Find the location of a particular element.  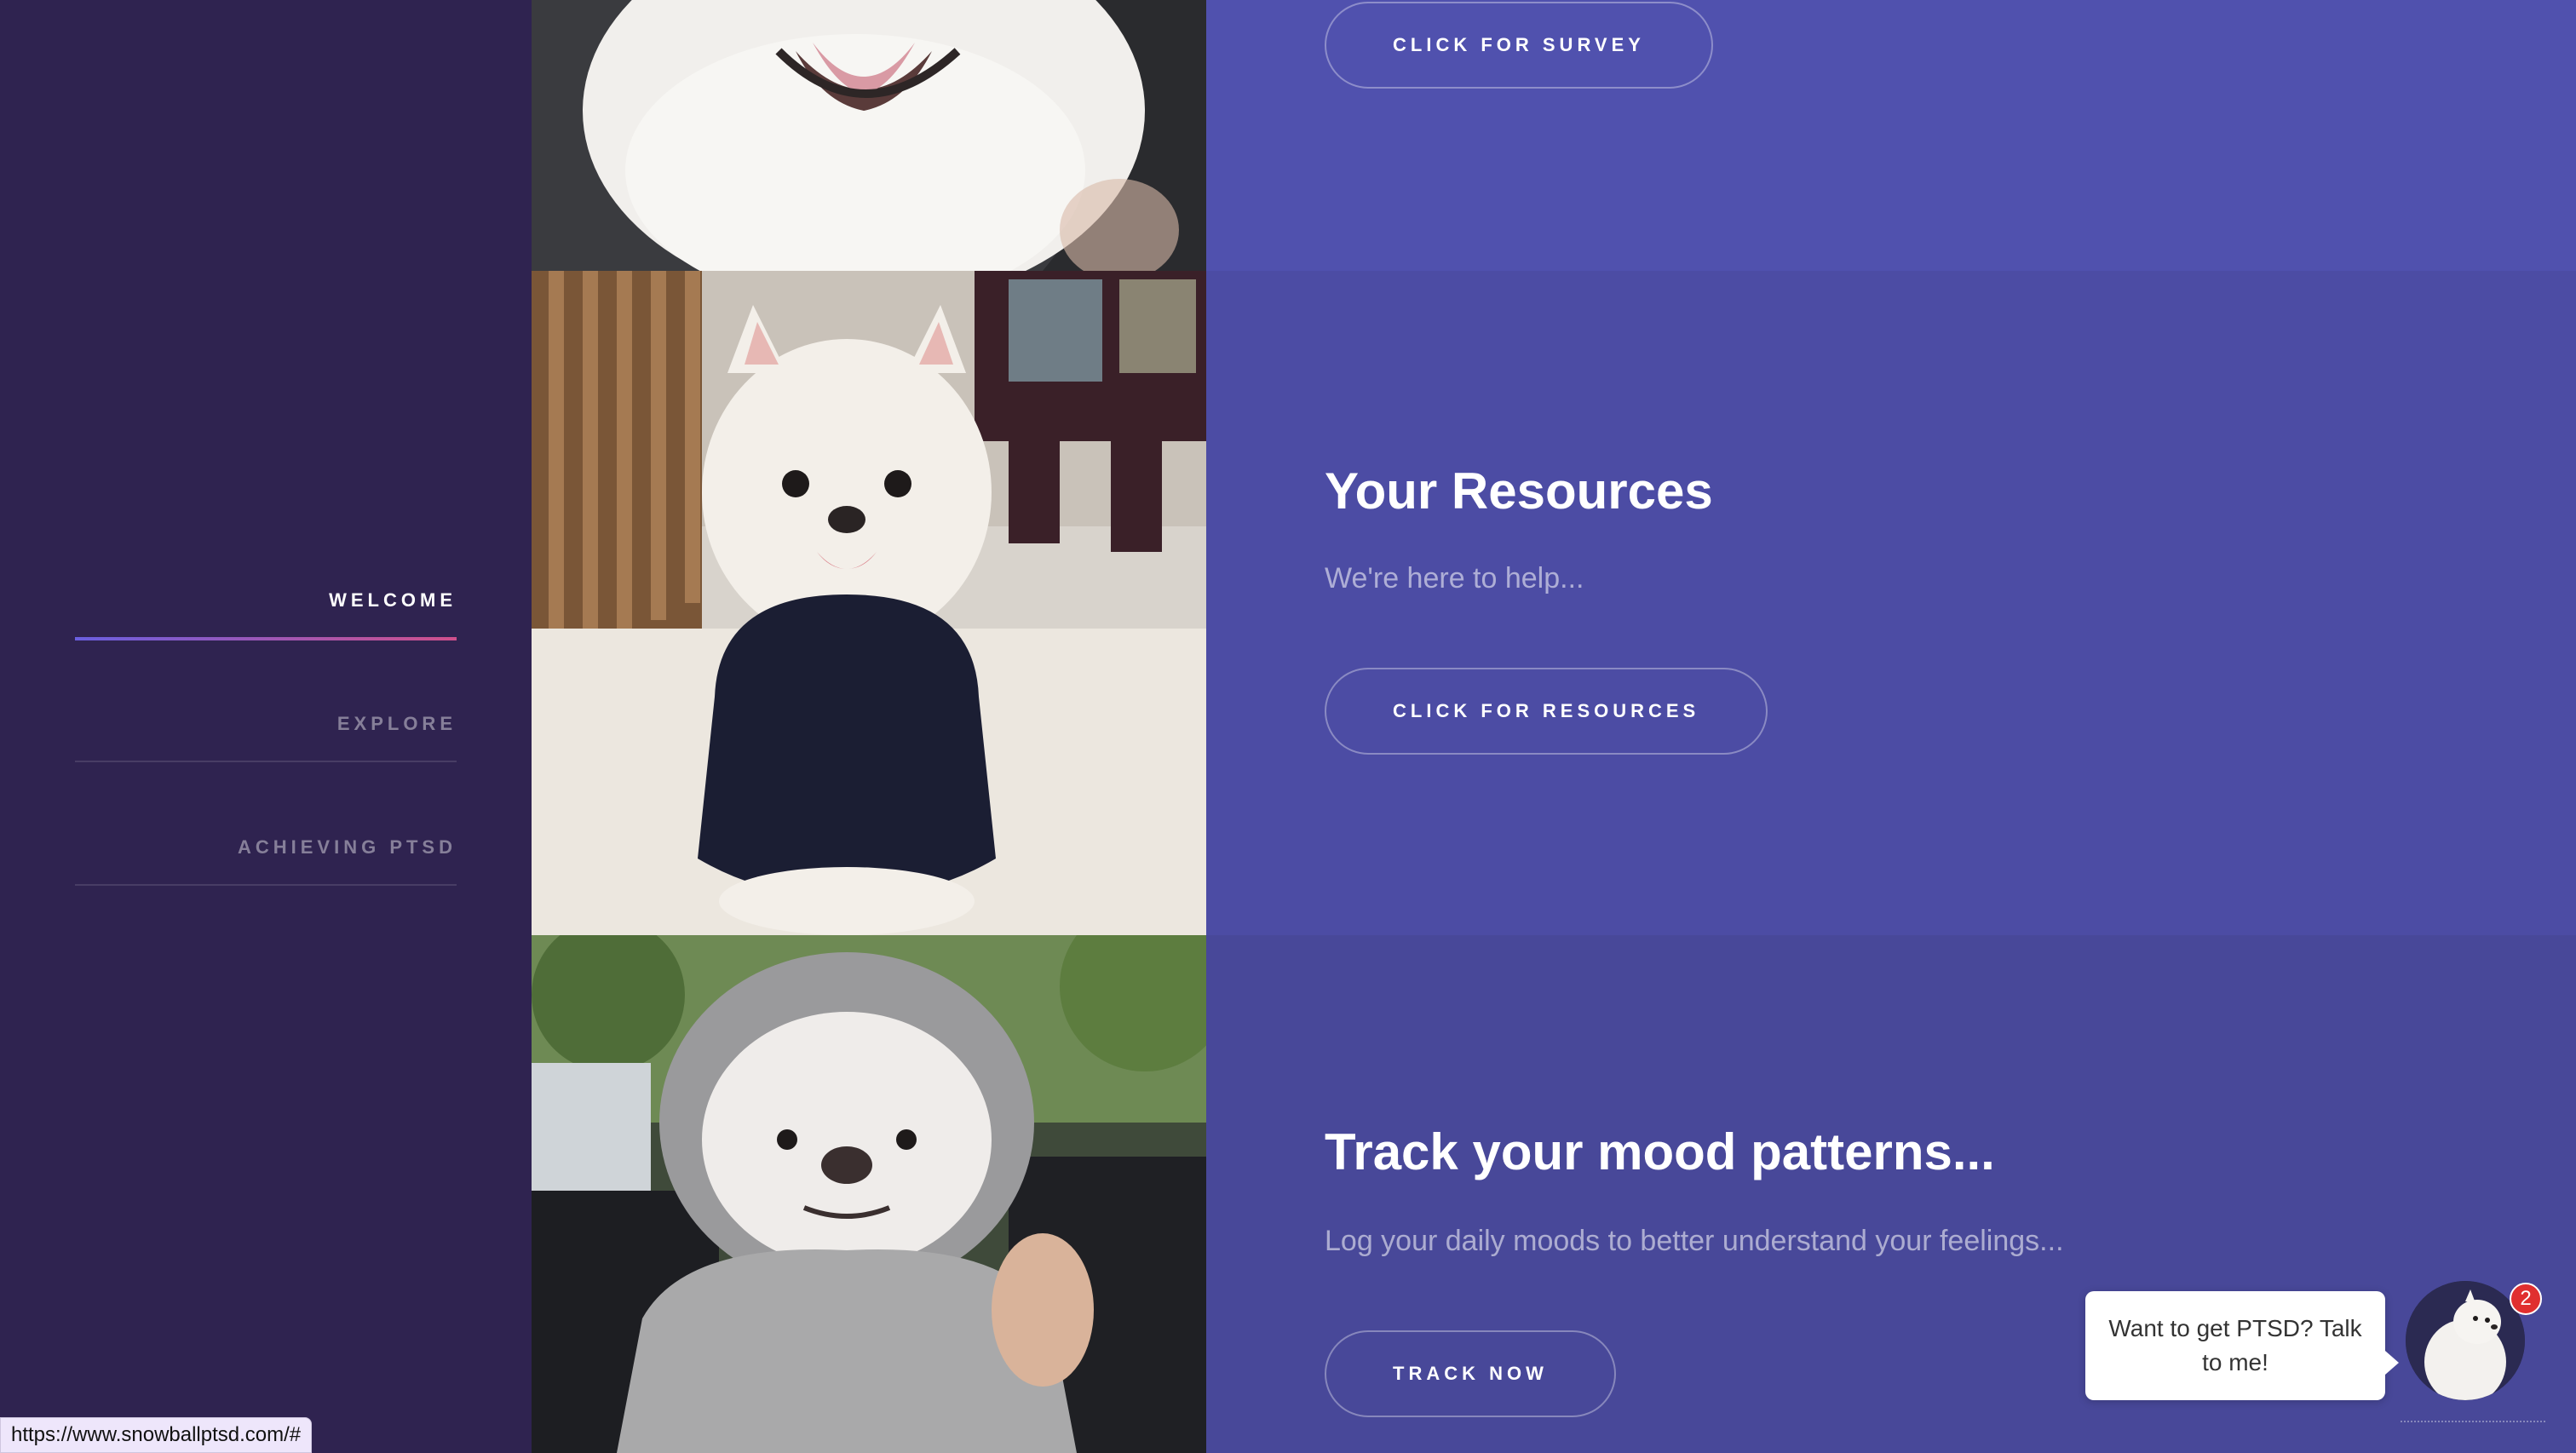

chat-avatar-button is located at coordinates (2466, 1340).